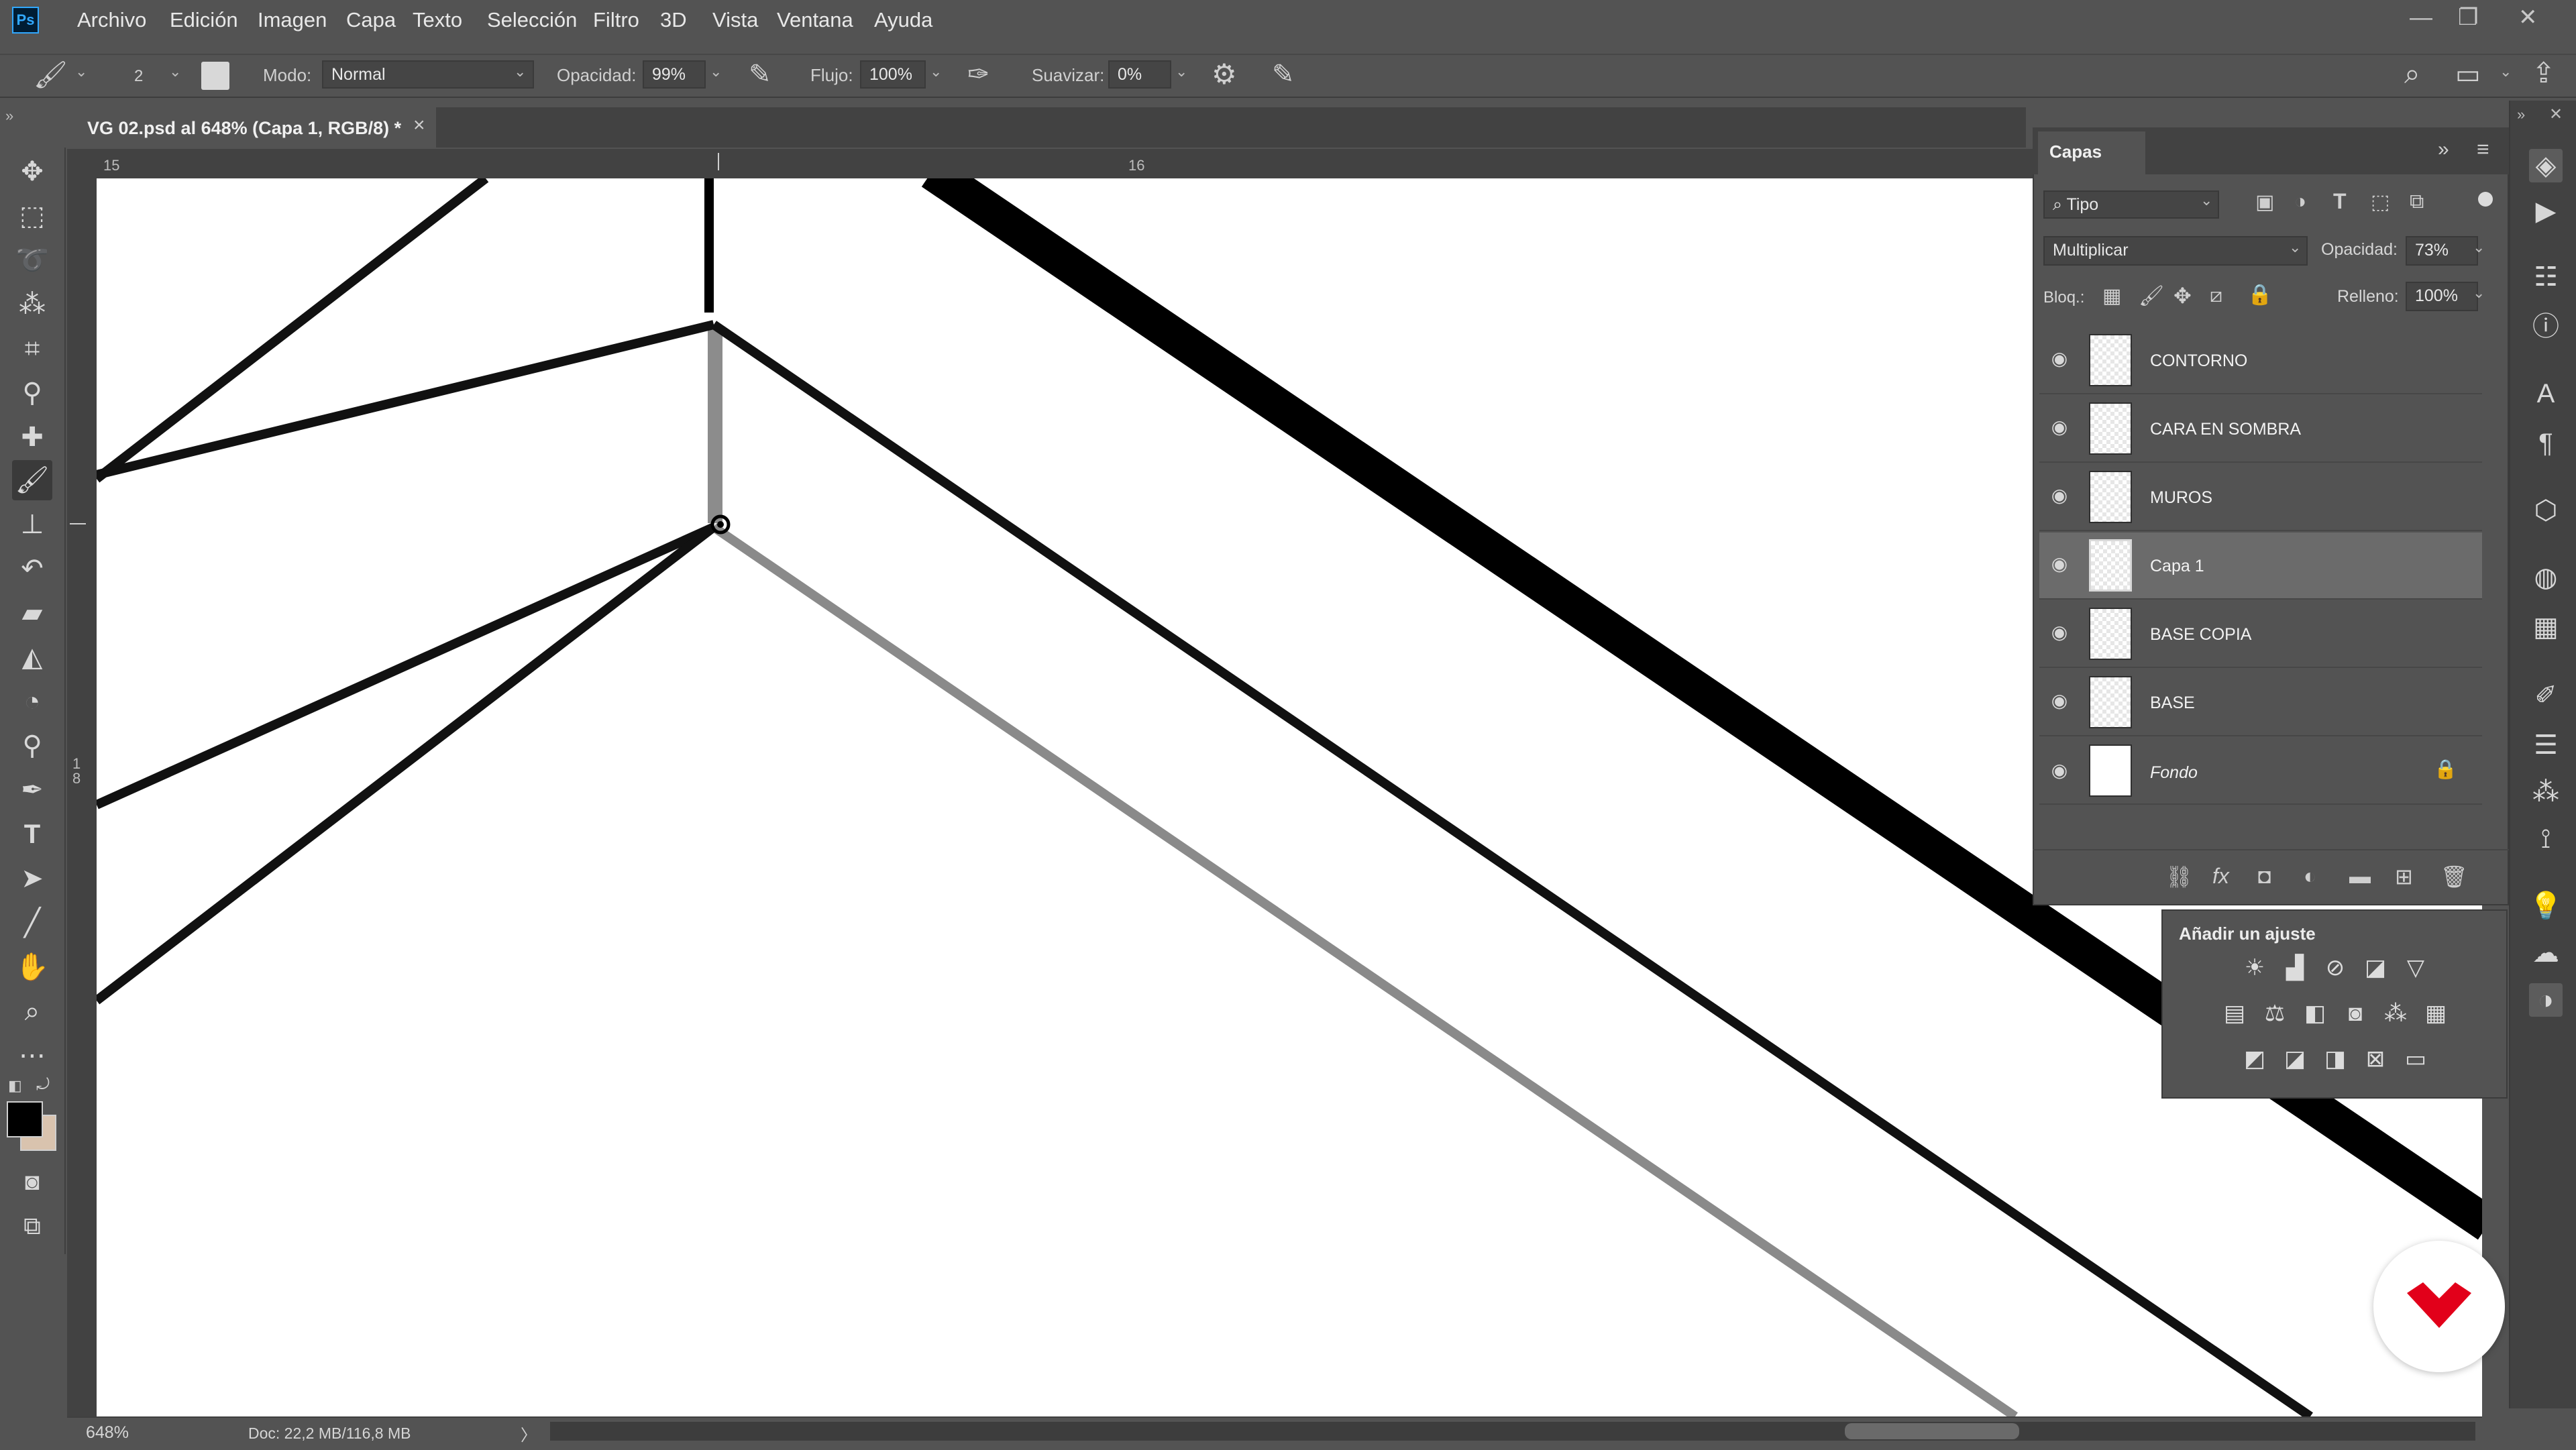 The width and height of the screenshot is (2576, 1450). What do you see at coordinates (244, 128) in the screenshot?
I see `document-tab-title: VG 02.psd al 648% (Capa 1, RGB/8) *` at bounding box center [244, 128].